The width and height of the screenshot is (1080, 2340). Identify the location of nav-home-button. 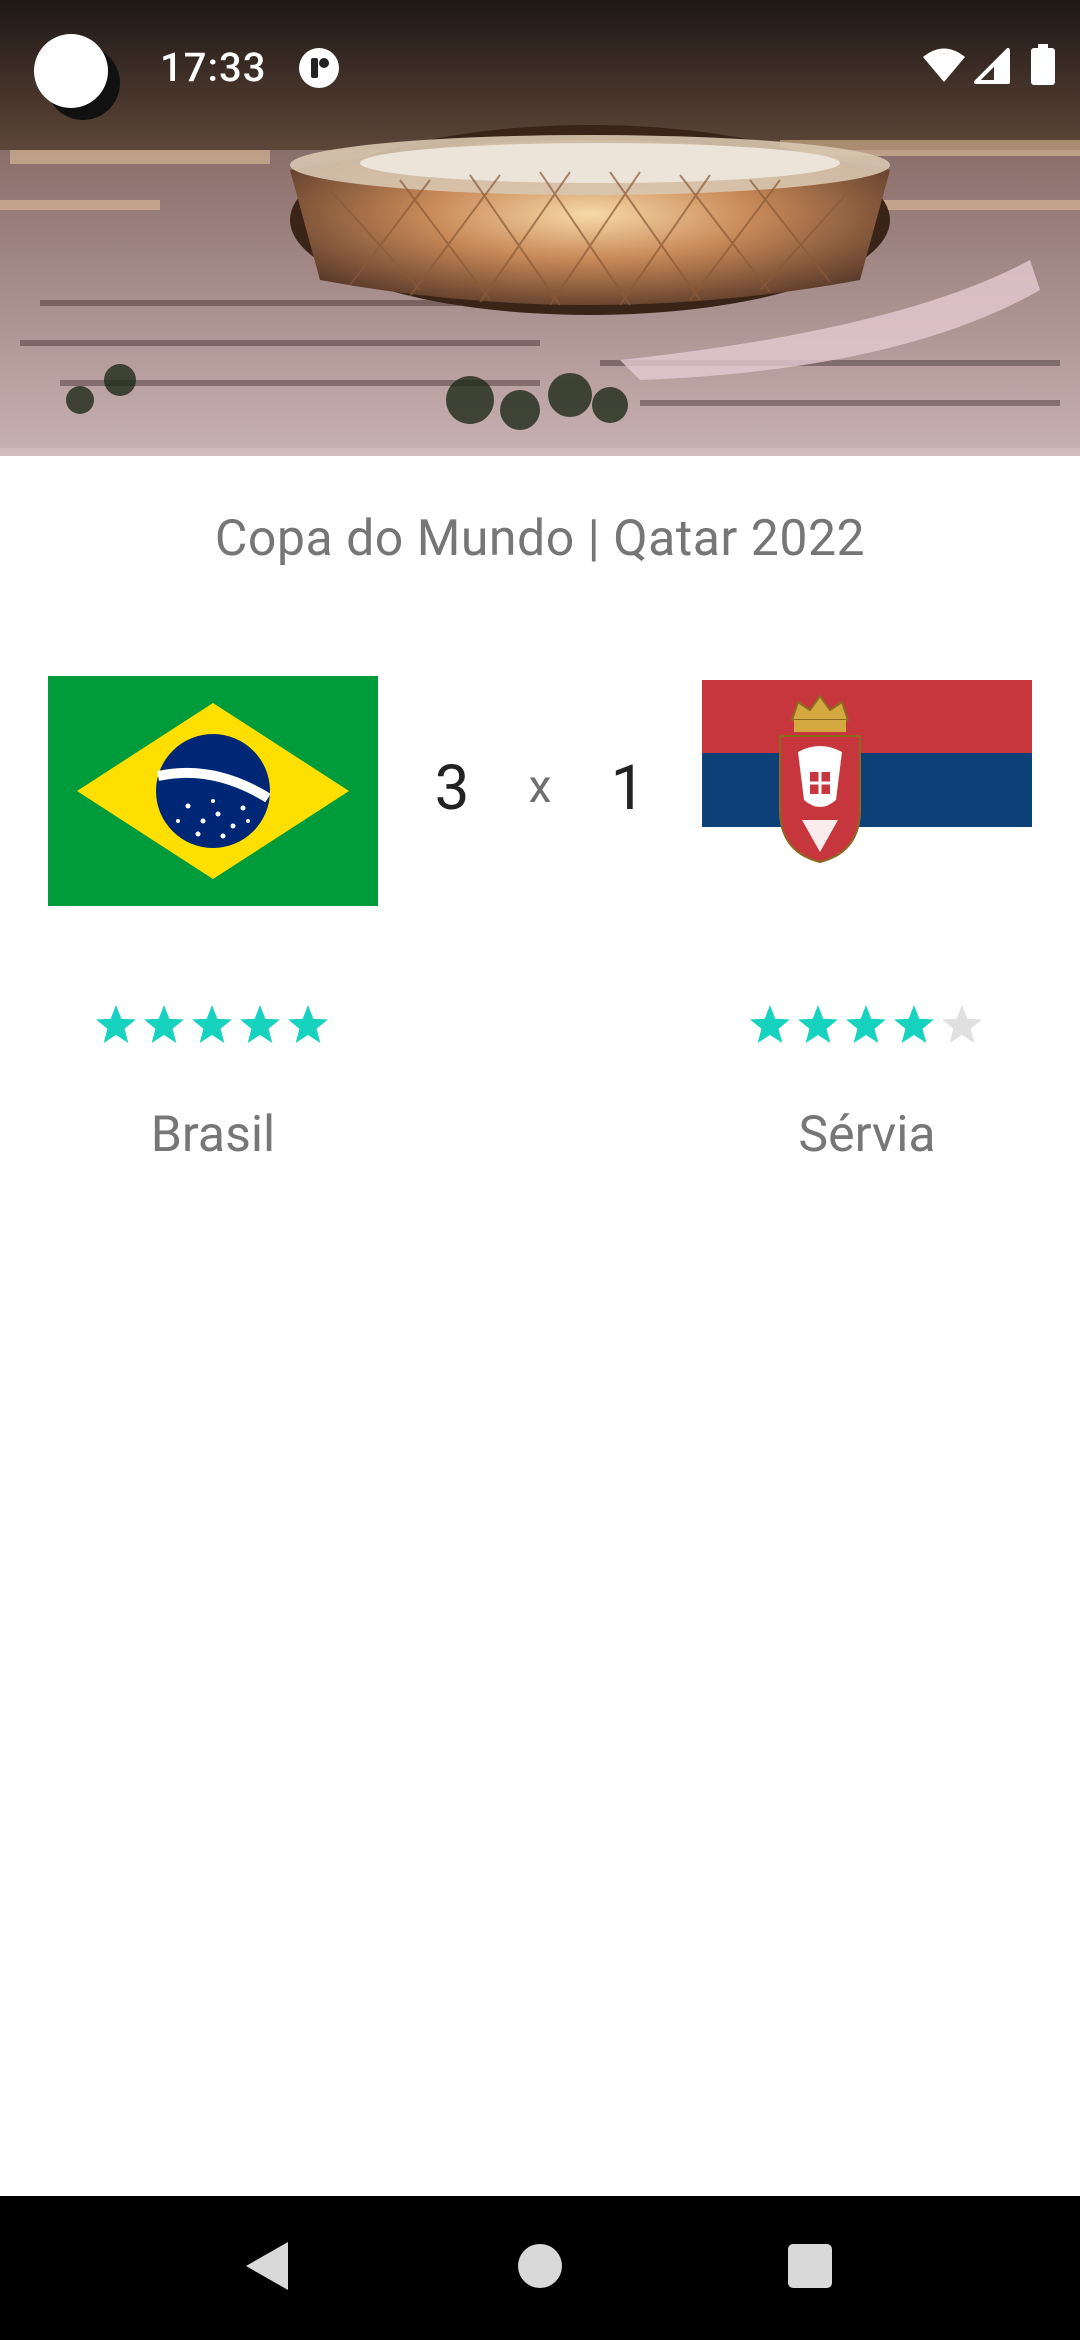
(540, 2266).